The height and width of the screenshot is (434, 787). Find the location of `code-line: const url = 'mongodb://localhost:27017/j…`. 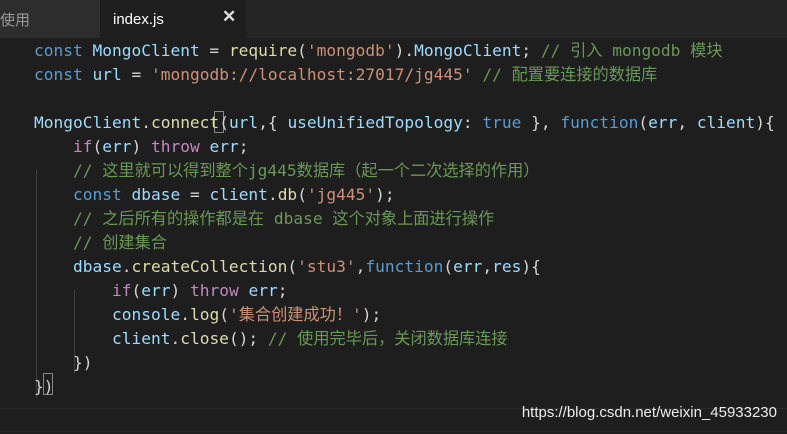

code-line: const url = 'mongodb://localhost:27017/j… is located at coordinates (345, 75).